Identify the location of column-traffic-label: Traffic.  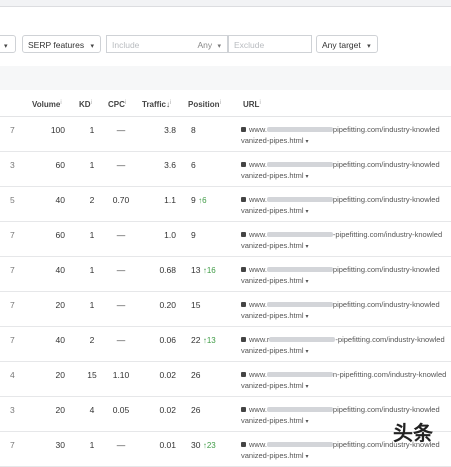
(154, 104).